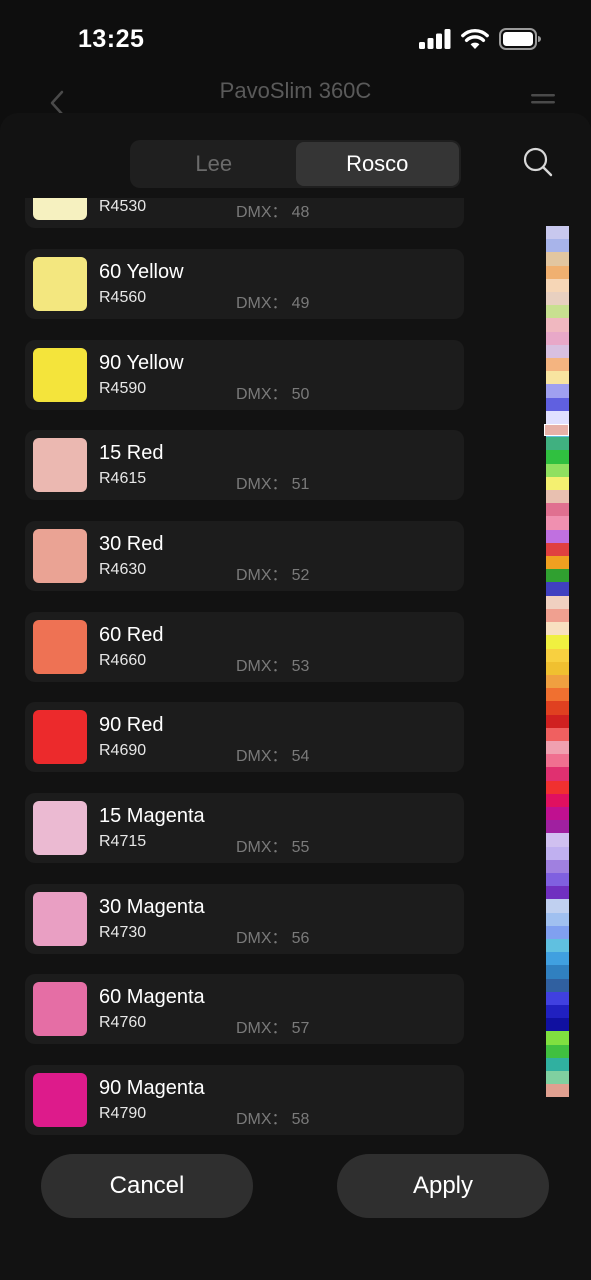 The height and width of the screenshot is (1280, 591). I want to click on item-name: 60 Yellow, so click(141, 272).